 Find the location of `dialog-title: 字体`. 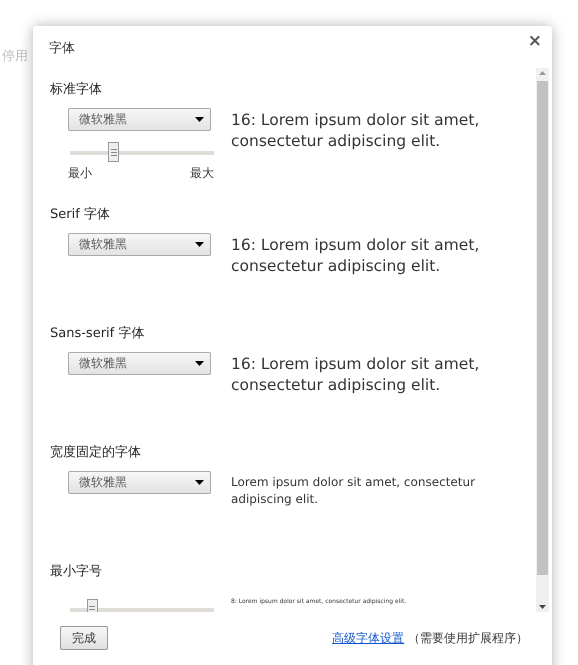

dialog-title: 字体 is located at coordinates (62, 48).